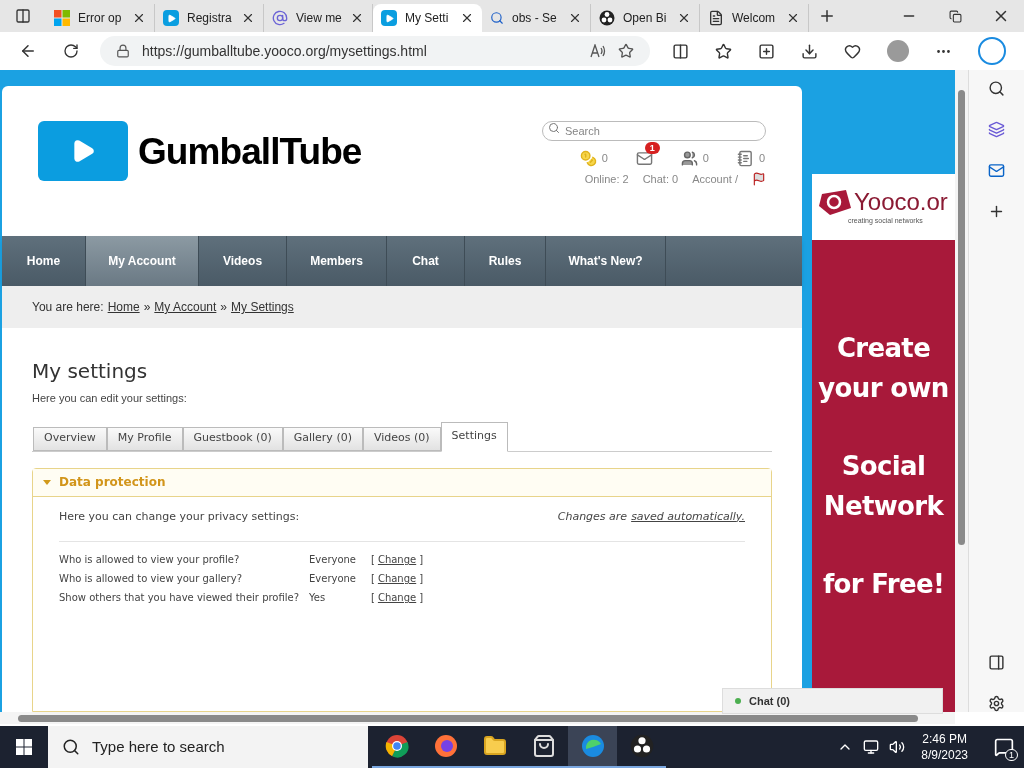 This screenshot has width=1024, height=768. Describe the element at coordinates (898, 51) in the screenshot. I see `profile-avatar` at that location.